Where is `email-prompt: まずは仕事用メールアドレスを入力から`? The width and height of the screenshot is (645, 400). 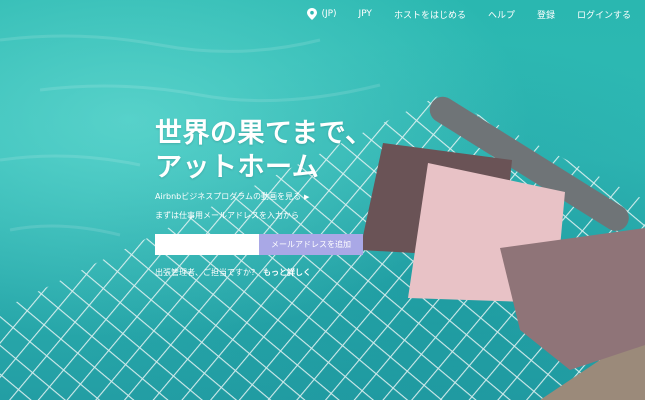 email-prompt: まずは仕事用メールアドレスを入力から is located at coordinates (227, 215).